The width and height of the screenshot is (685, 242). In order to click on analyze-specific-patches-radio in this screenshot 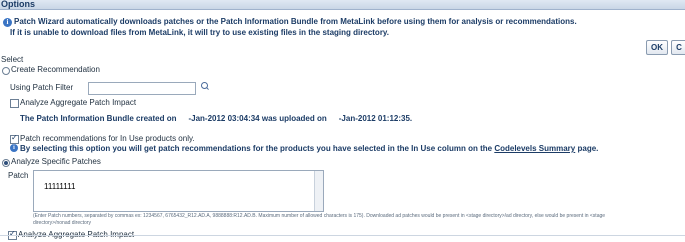, I will do `click(6, 163)`.